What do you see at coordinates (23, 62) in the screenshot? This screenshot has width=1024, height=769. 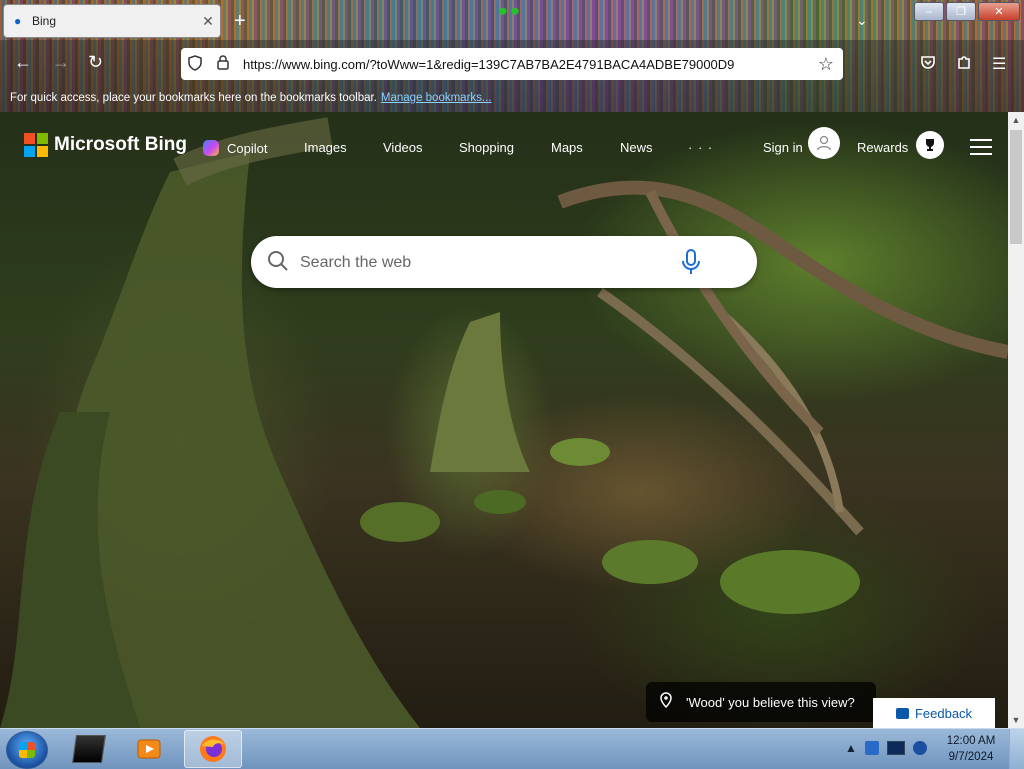 I see `back-arrow-icon: ←` at bounding box center [23, 62].